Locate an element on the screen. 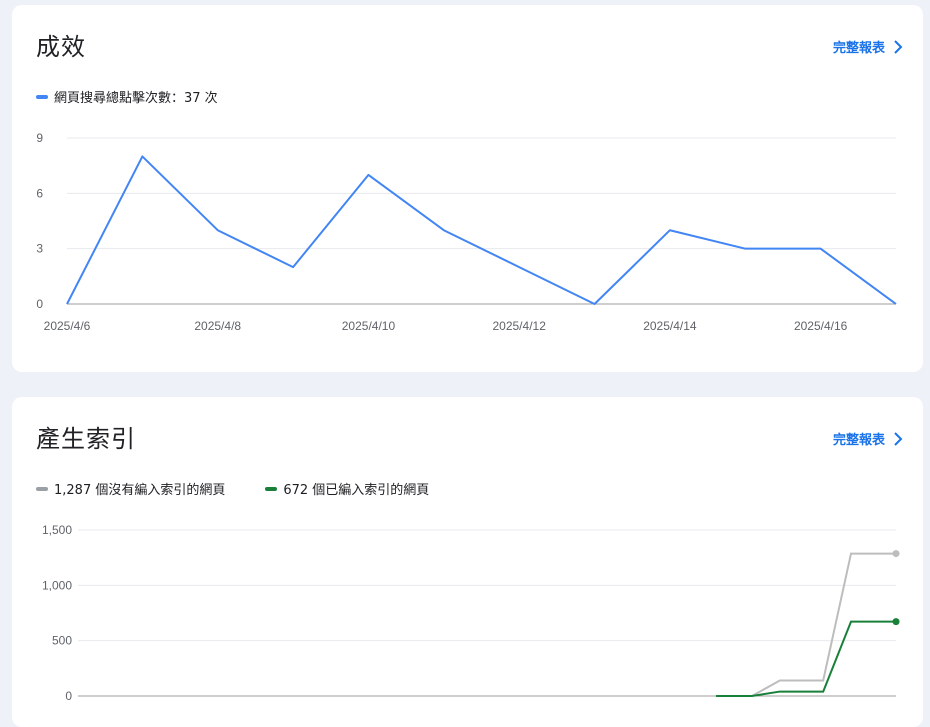  y-tick-label: 6 is located at coordinates (39, 193).